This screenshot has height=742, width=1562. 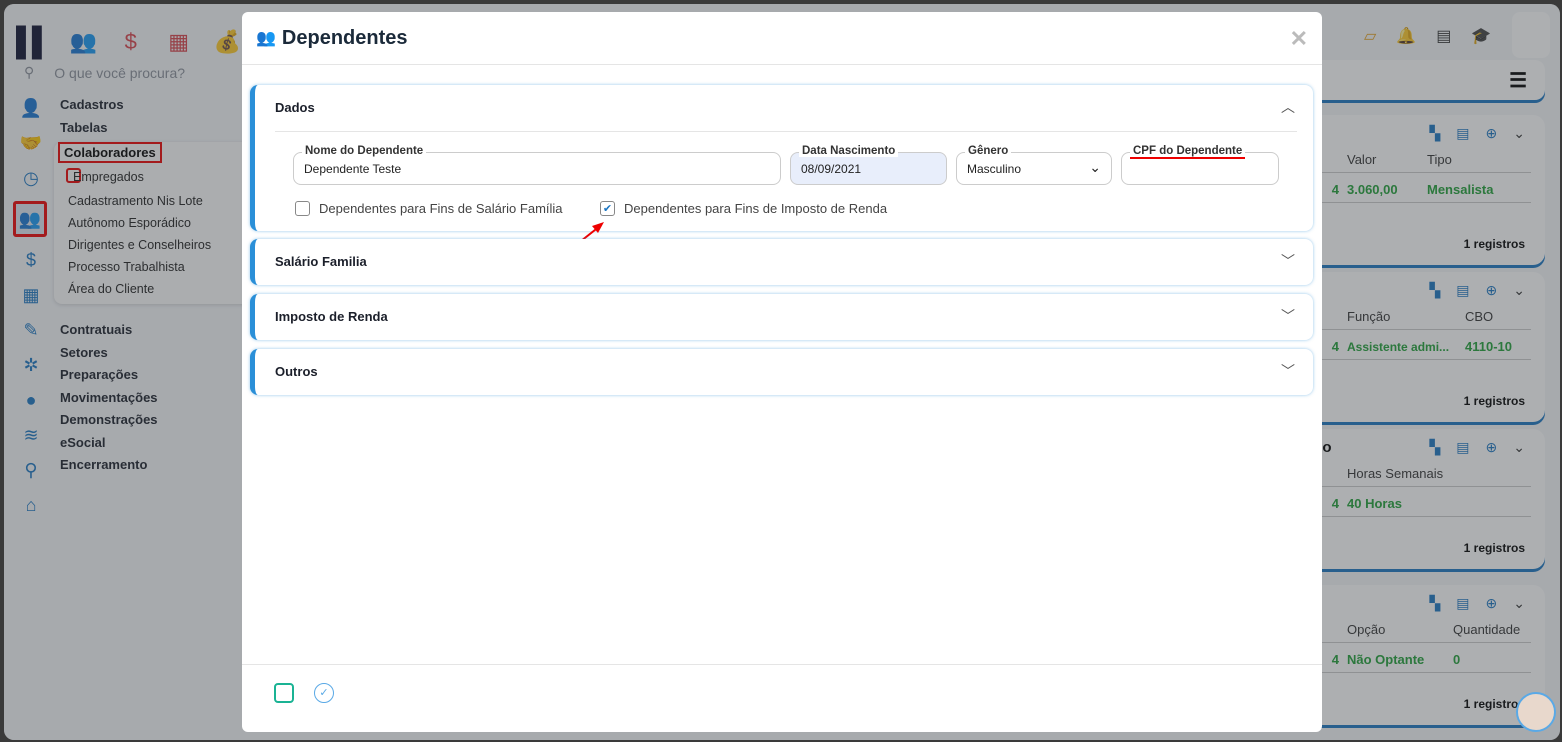 What do you see at coordinates (284, 693) in the screenshot?
I see `save-icon` at bounding box center [284, 693].